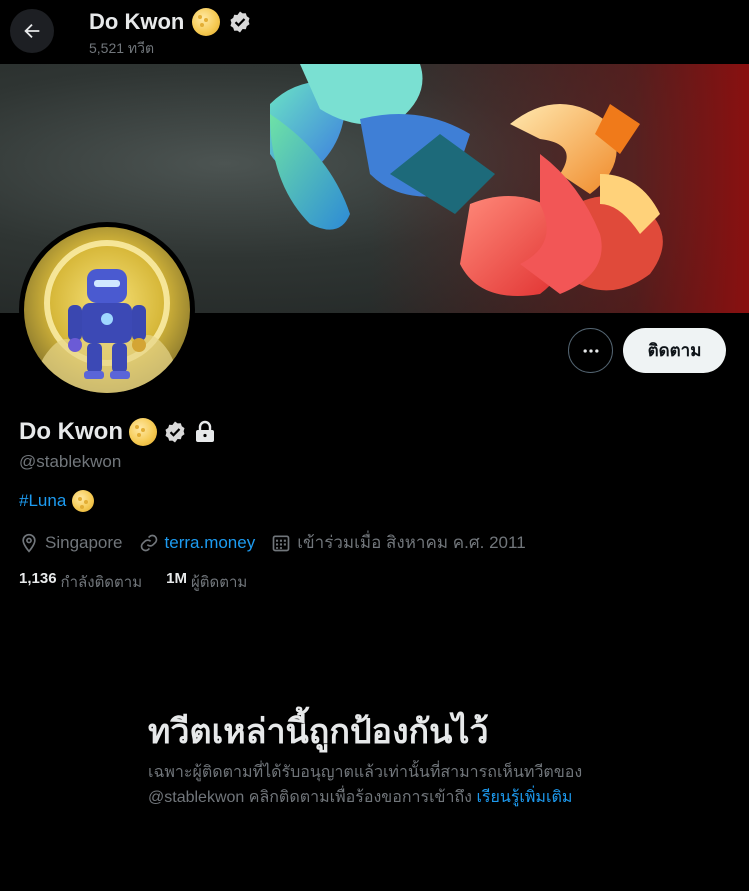 This screenshot has width=749, height=891. I want to click on calendar-icon, so click(281, 543).